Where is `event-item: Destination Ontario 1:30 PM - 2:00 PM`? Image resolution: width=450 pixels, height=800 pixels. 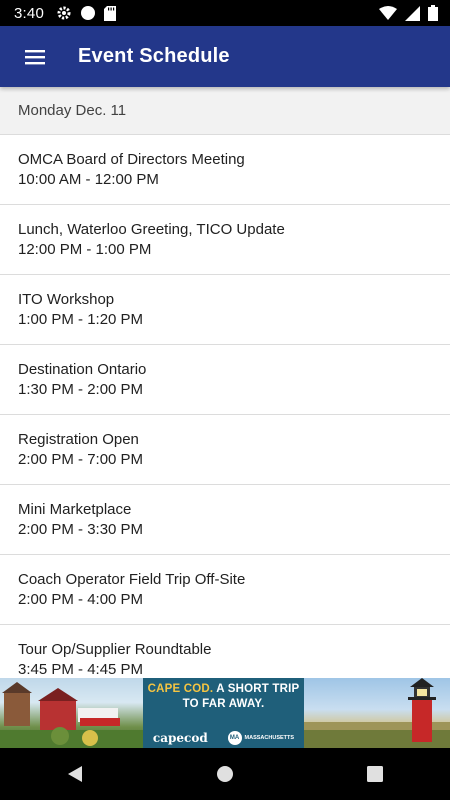 event-item: Destination Ontario 1:30 PM - 2:00 PM is located at coordinates (225, 380).